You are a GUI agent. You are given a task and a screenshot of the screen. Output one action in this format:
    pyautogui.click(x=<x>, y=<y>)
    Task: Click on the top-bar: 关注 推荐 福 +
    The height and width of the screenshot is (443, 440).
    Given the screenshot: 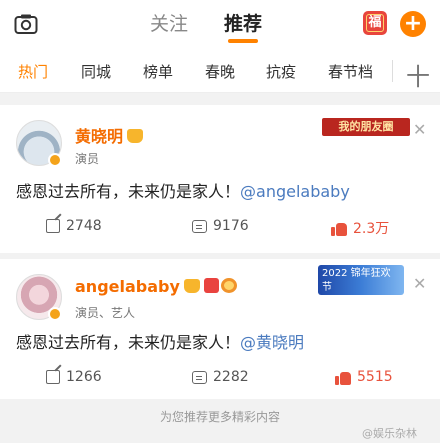 What is the action you would take?
    pyautogui.click(x=220, y=25)
    